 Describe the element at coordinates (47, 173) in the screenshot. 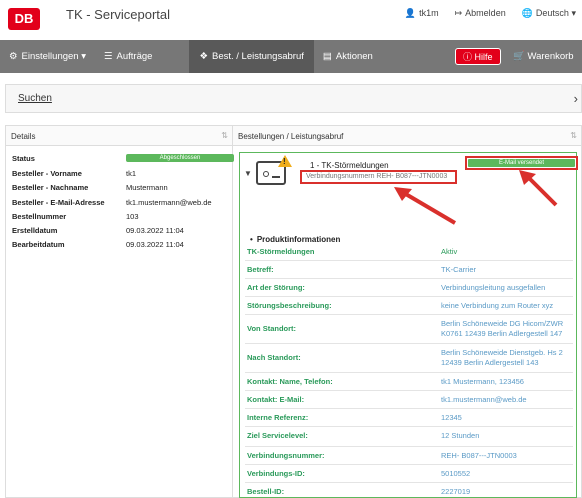

I see `detail-label: Besteller - Vorname` at that location.